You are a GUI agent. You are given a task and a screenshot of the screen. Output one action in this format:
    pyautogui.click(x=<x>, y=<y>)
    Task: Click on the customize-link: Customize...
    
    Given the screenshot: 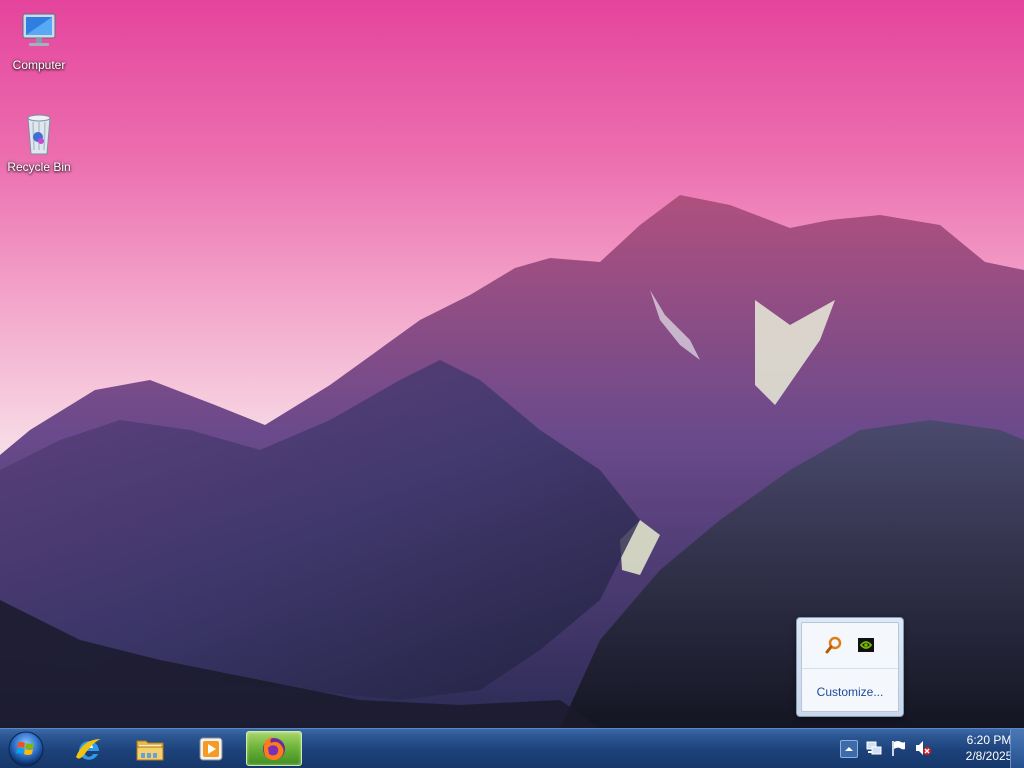 What is the action you would take?
    pyautogui.click(x=850, y=692)
    